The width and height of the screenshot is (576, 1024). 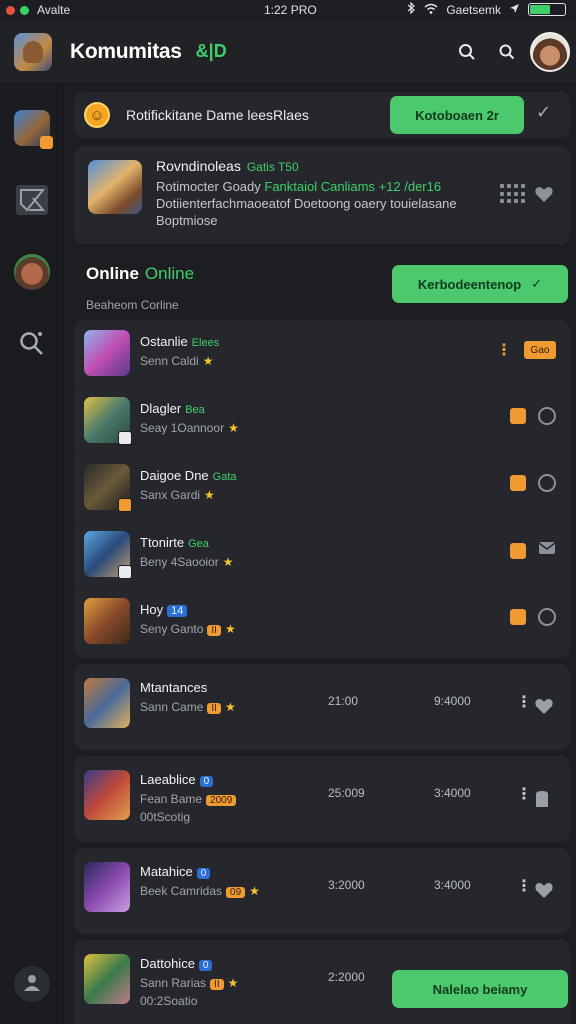 I want to click on game-card-subtitle: Fean Bame 2009, so click(x=188, y=799).